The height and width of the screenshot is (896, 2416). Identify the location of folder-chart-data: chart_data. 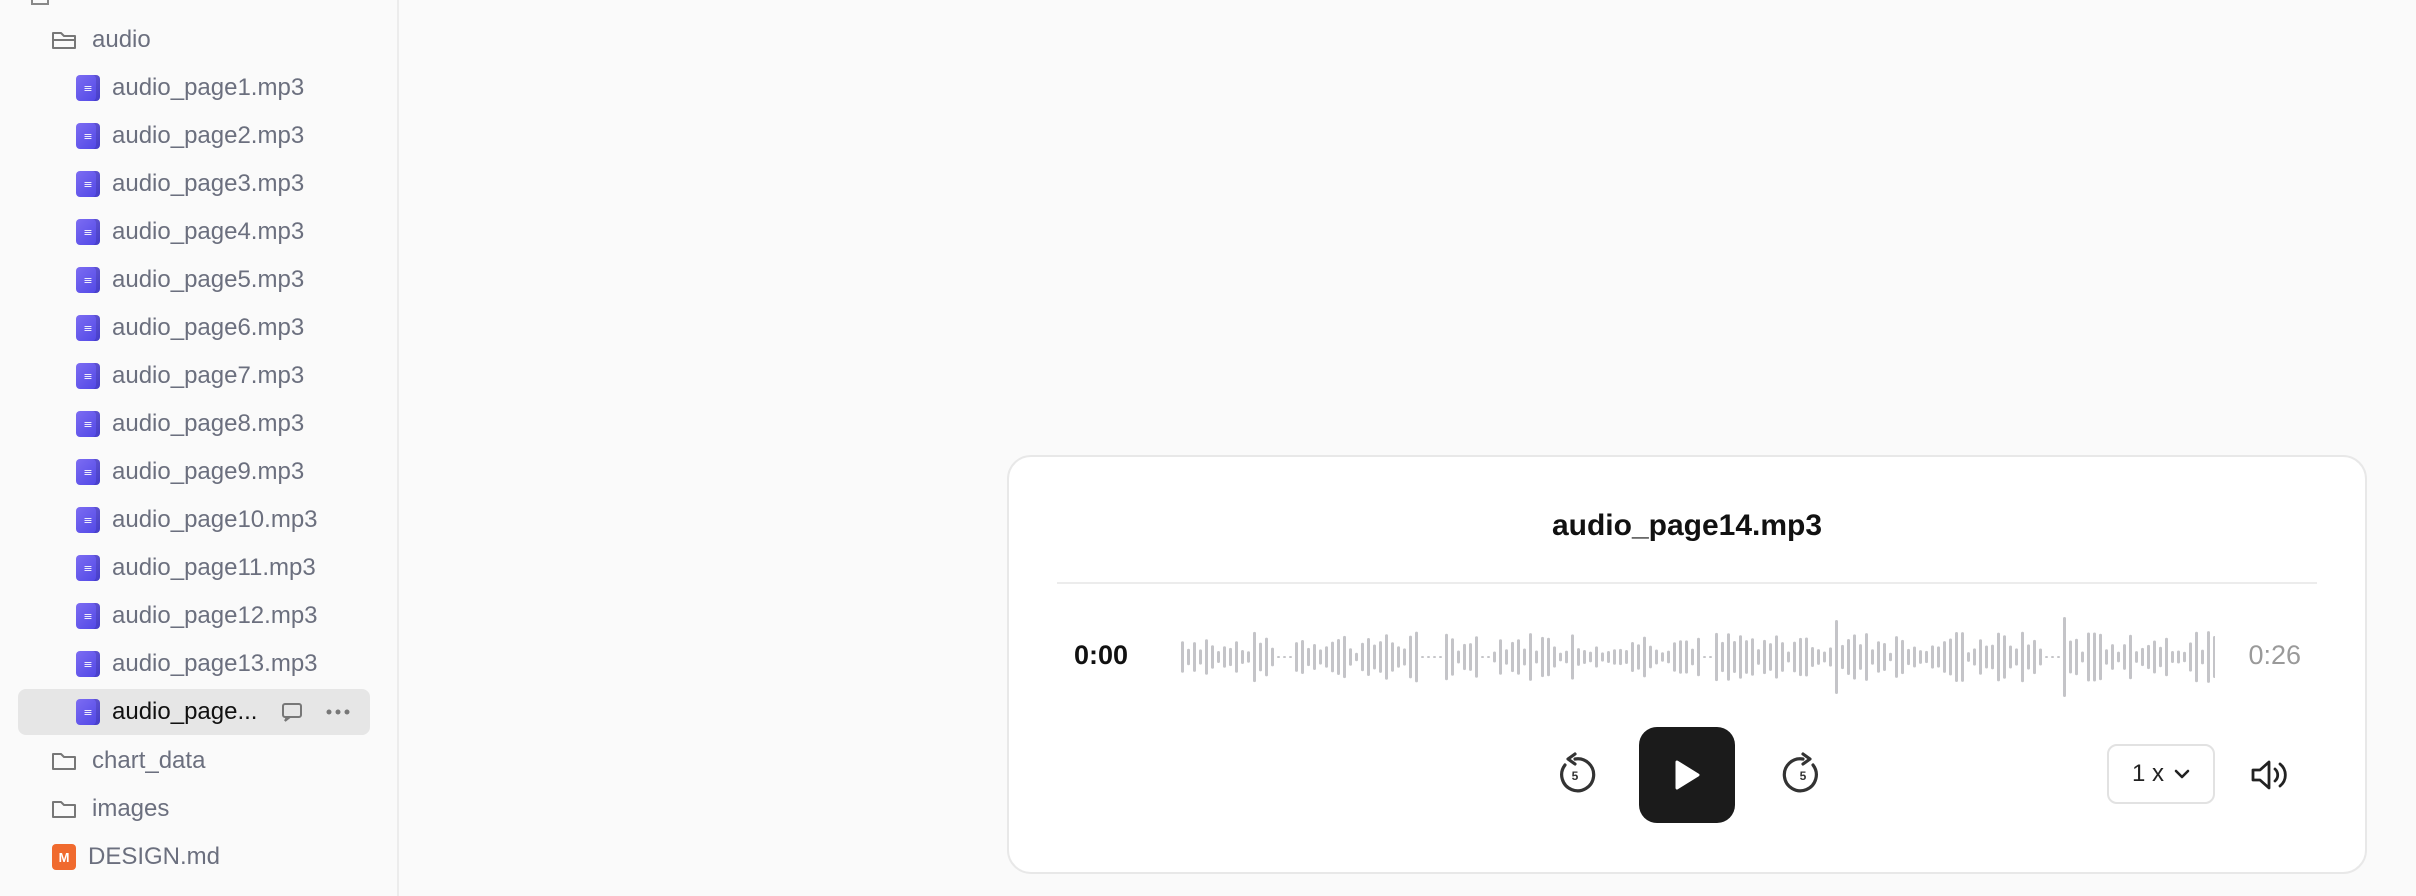
(127, 761).